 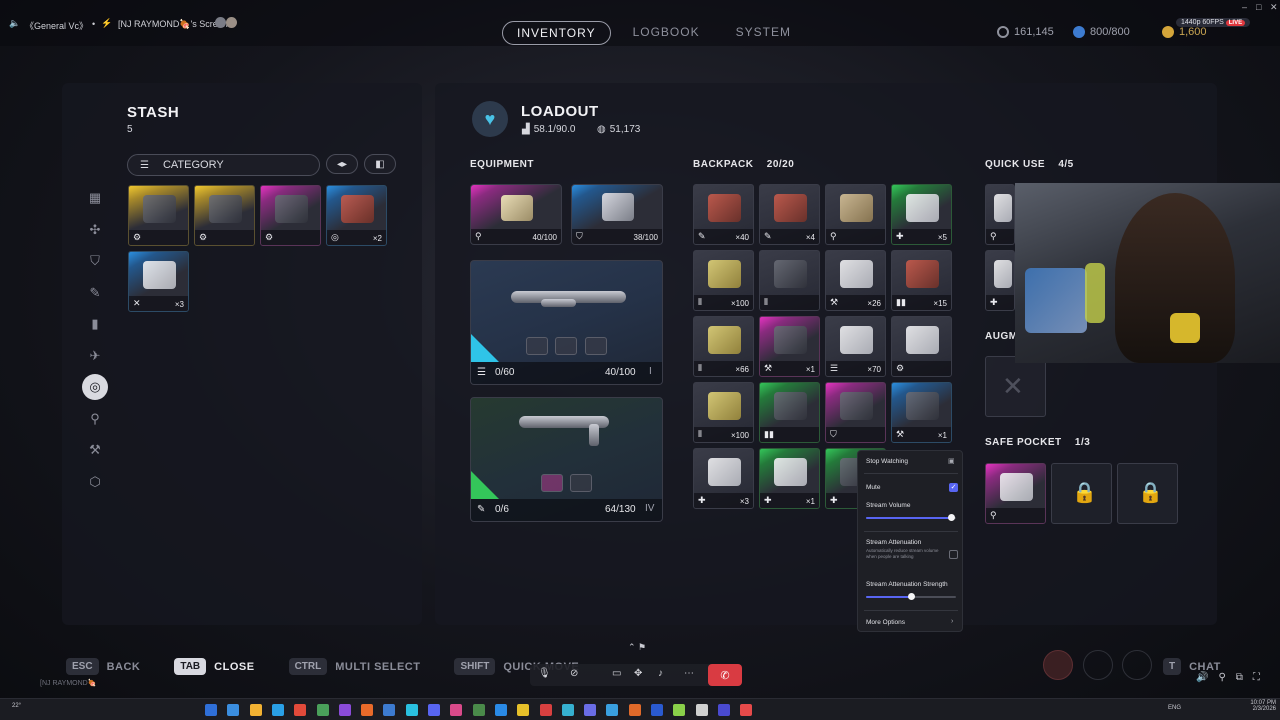 I want to click on weather-widget: 22°, so click(x=16, y=706).